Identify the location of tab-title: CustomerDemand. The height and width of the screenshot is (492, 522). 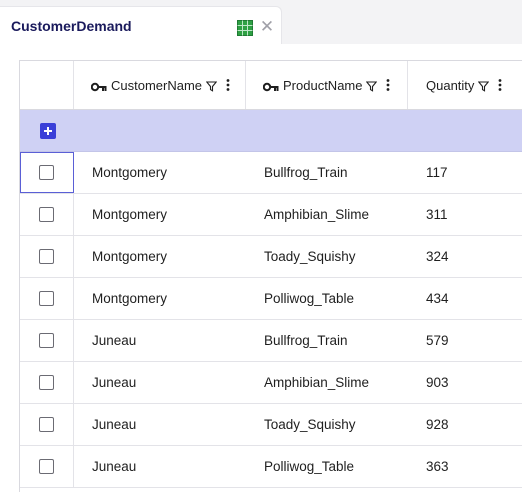
(71, 26).